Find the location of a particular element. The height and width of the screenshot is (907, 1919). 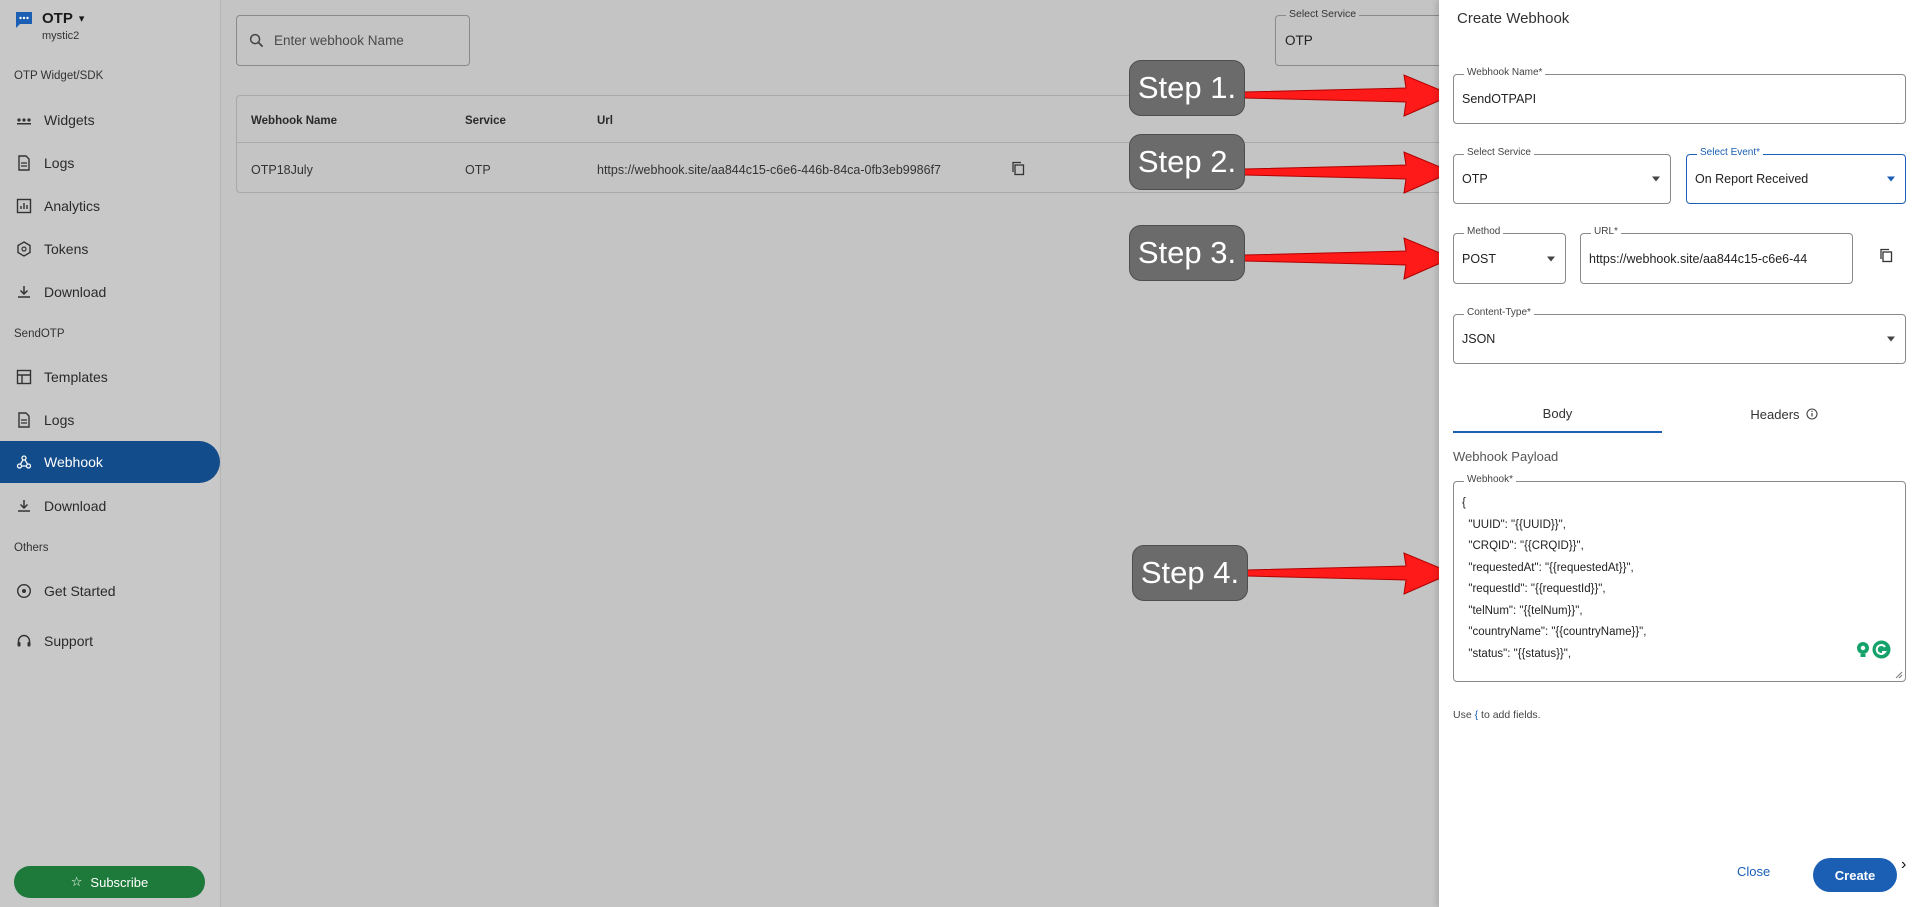

brand: OTP ▾ mystic2 is located at coordinates (49, 26).